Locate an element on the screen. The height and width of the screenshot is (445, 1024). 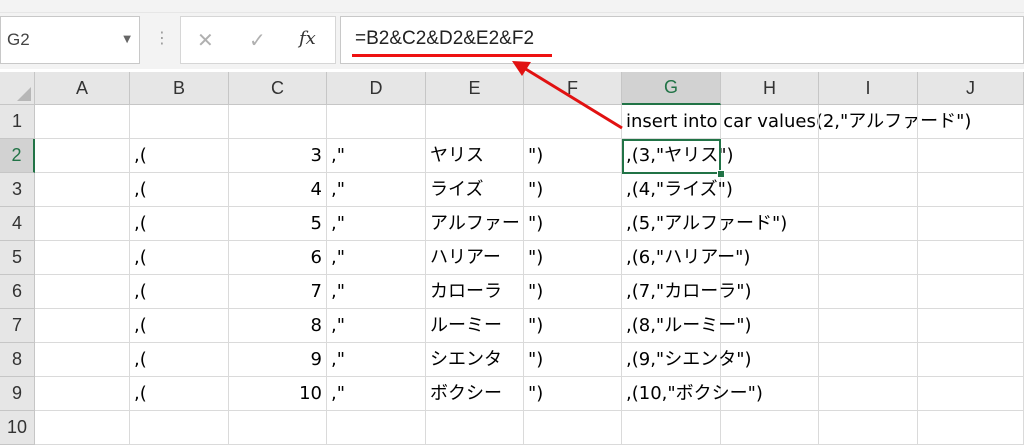
cell-h2 is located at coordinates (770, 156).